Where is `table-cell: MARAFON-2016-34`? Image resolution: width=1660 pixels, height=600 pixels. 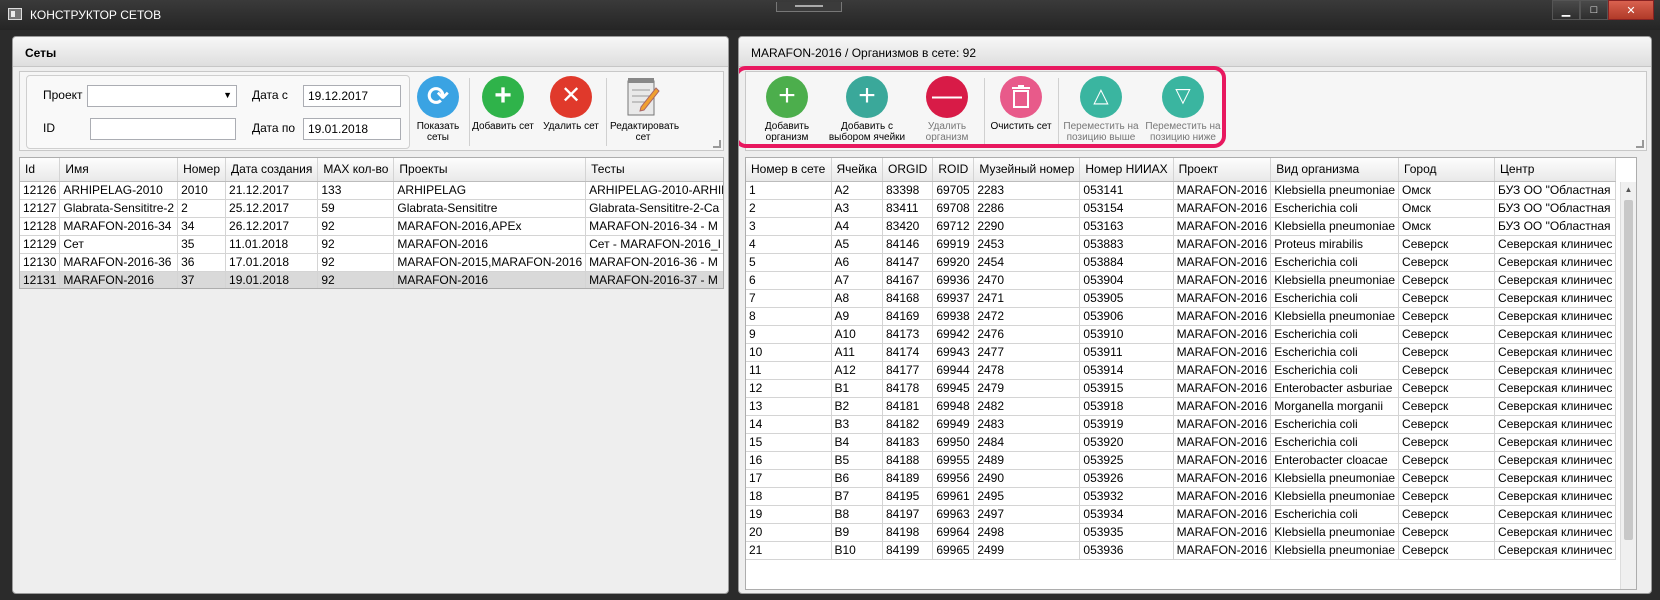
table-cell: MARAFON-2016-34 is located at coordinates (119, 226).